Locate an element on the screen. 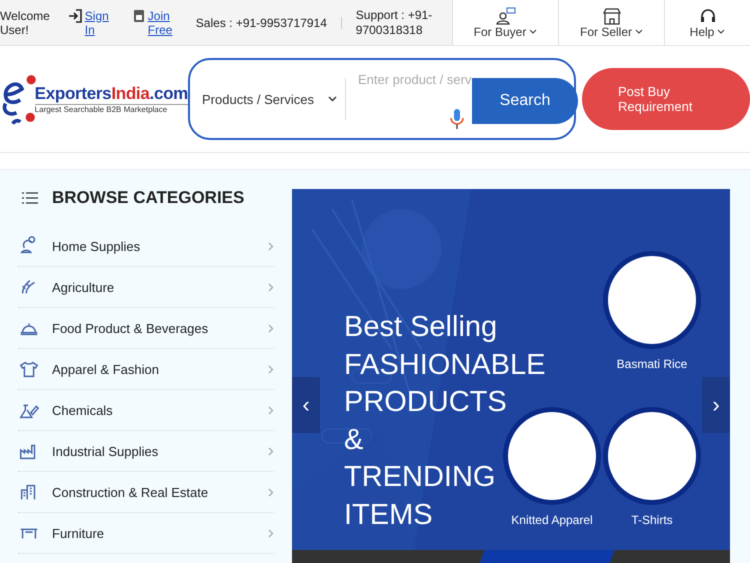 This screenshot has height=563, width=750. post-requirement-button: Post Buy Requirement is located at coordinates (666, 99).